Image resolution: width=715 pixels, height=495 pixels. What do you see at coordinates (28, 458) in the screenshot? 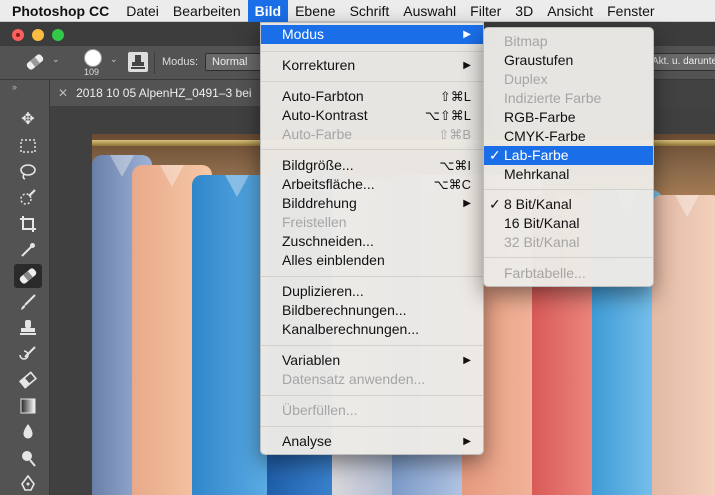
I see `dodge-icon` at bounding box center [28, 458].